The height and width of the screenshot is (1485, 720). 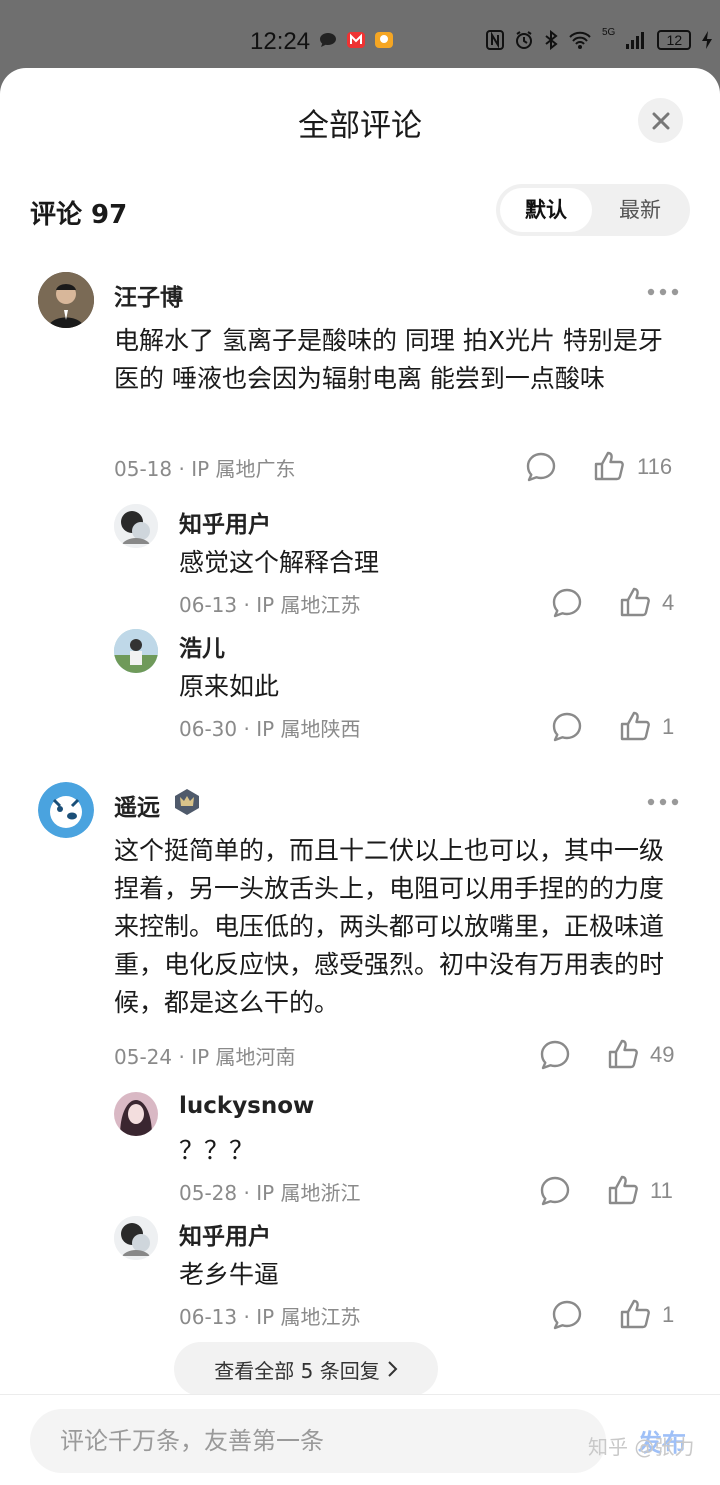 I want to click on like-count: 116, so click(x=655, y=466).